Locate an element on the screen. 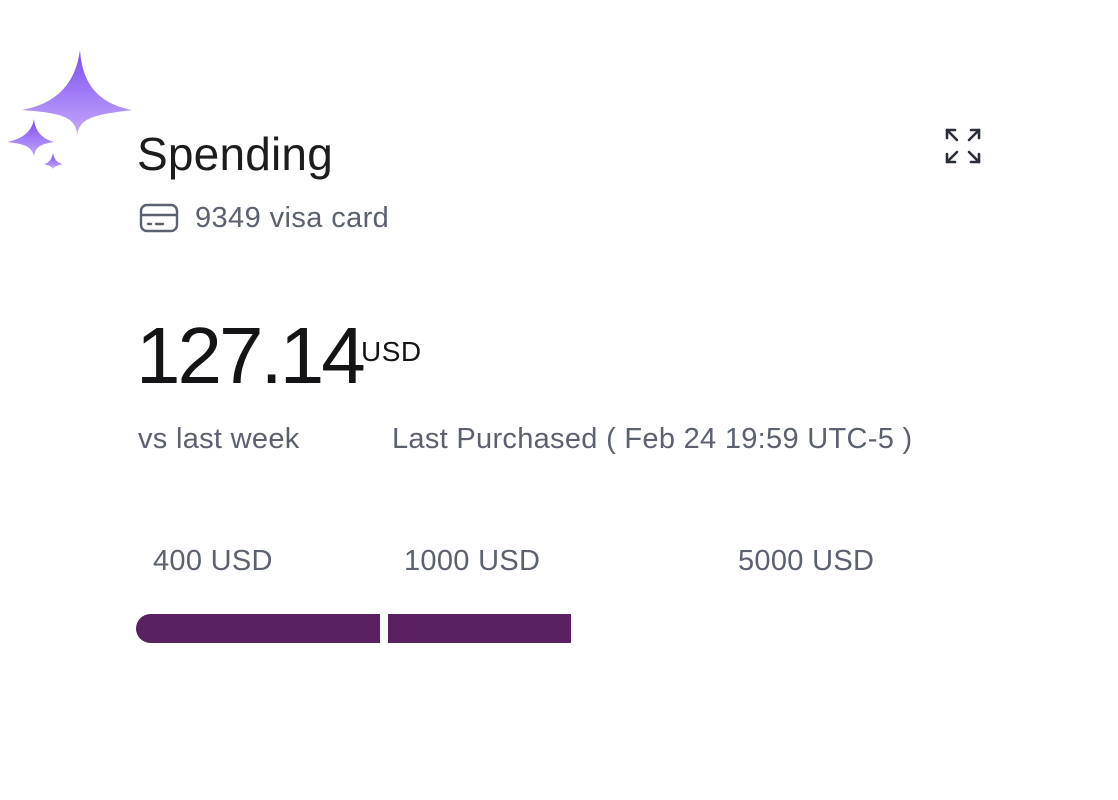 The image size is (1118, 800). currency-label: USD is located at coordinates (391, 351).